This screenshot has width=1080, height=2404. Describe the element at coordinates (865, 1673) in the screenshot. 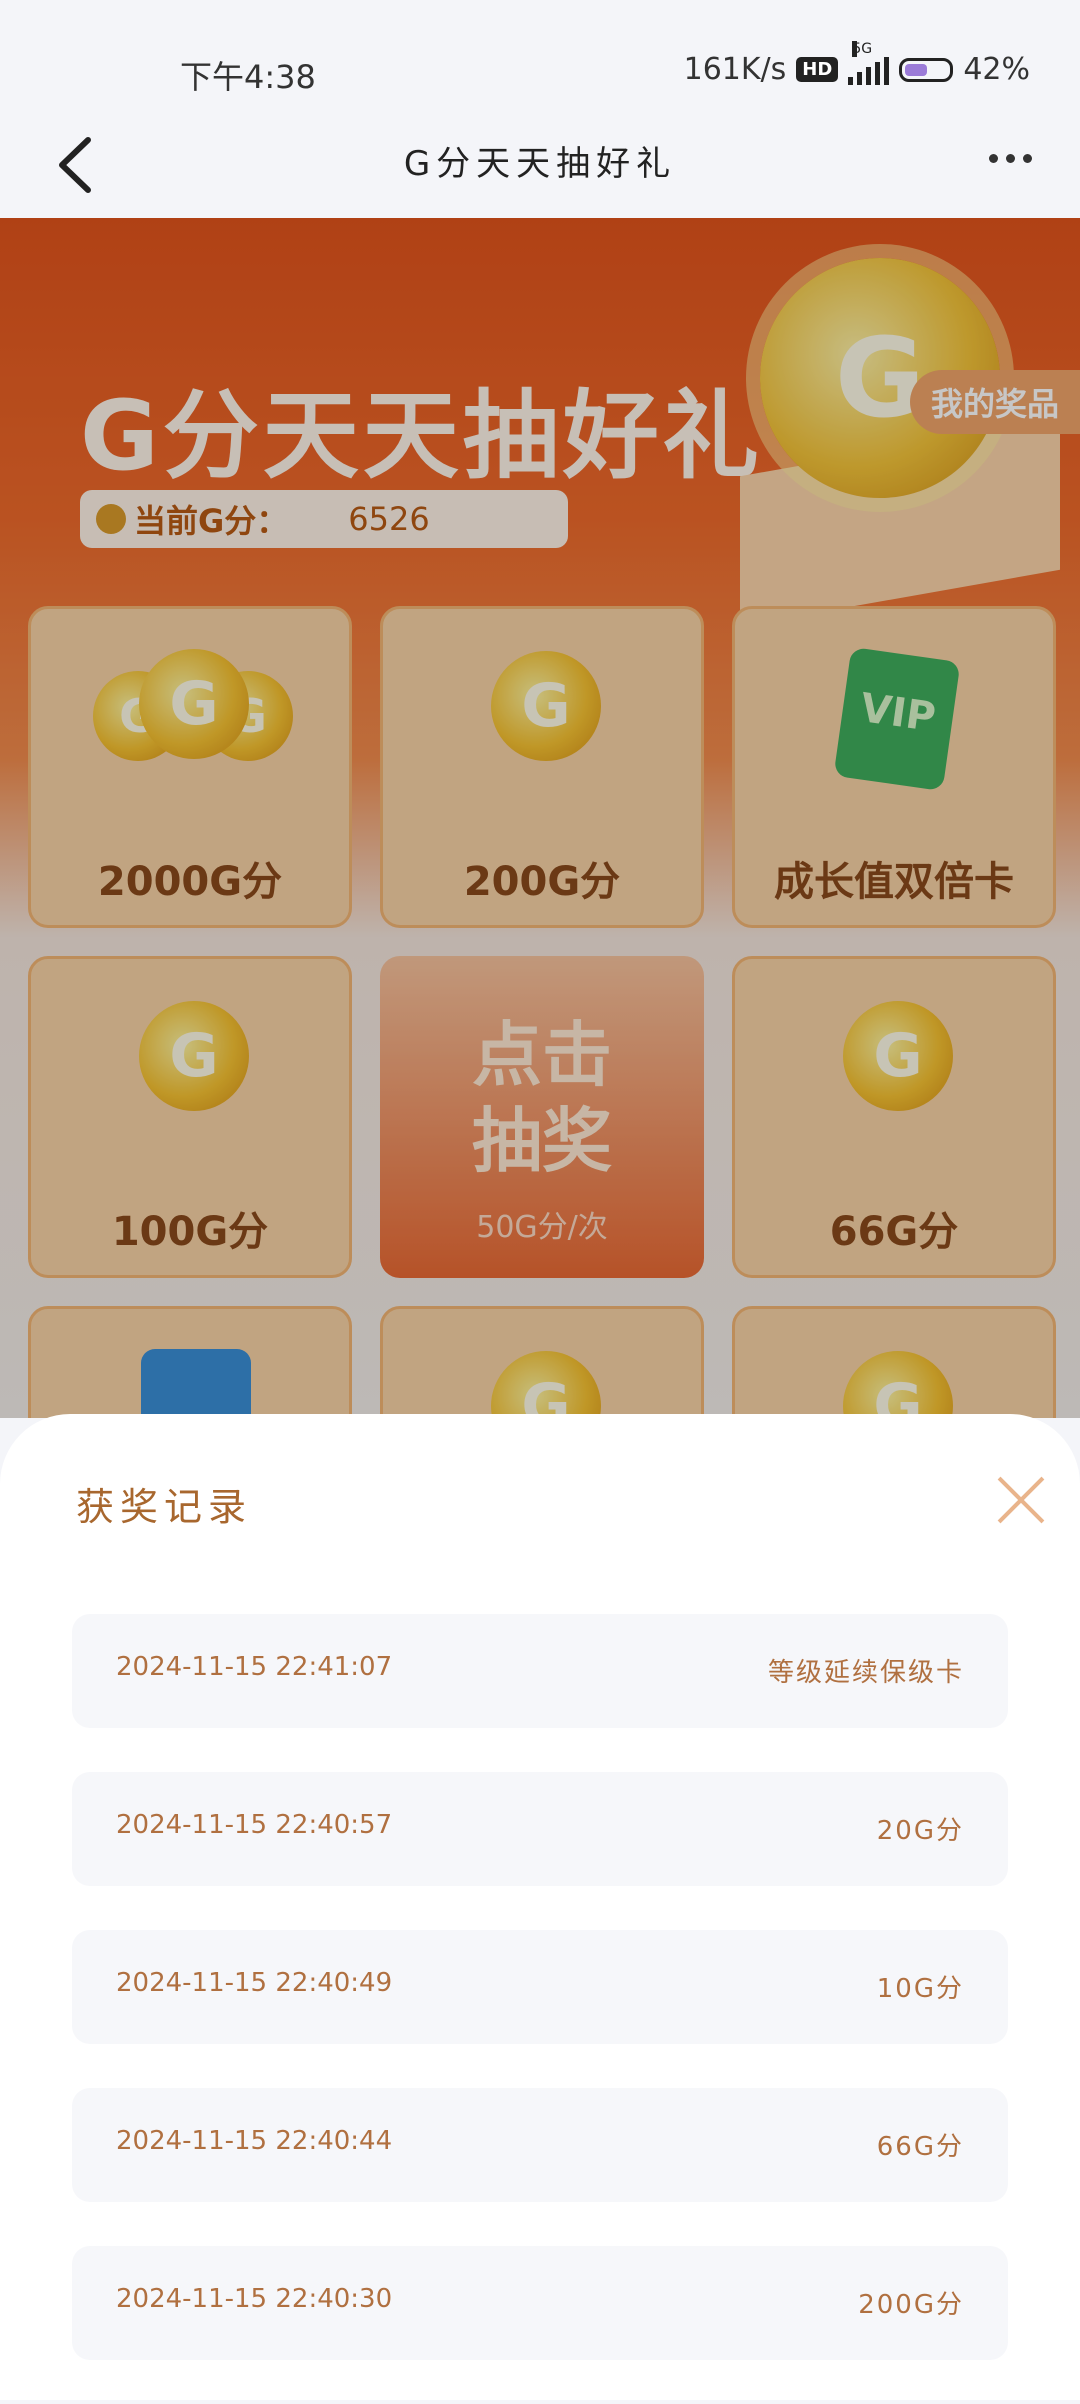

I see `record-prize: 等级延续保级卡` at that location.